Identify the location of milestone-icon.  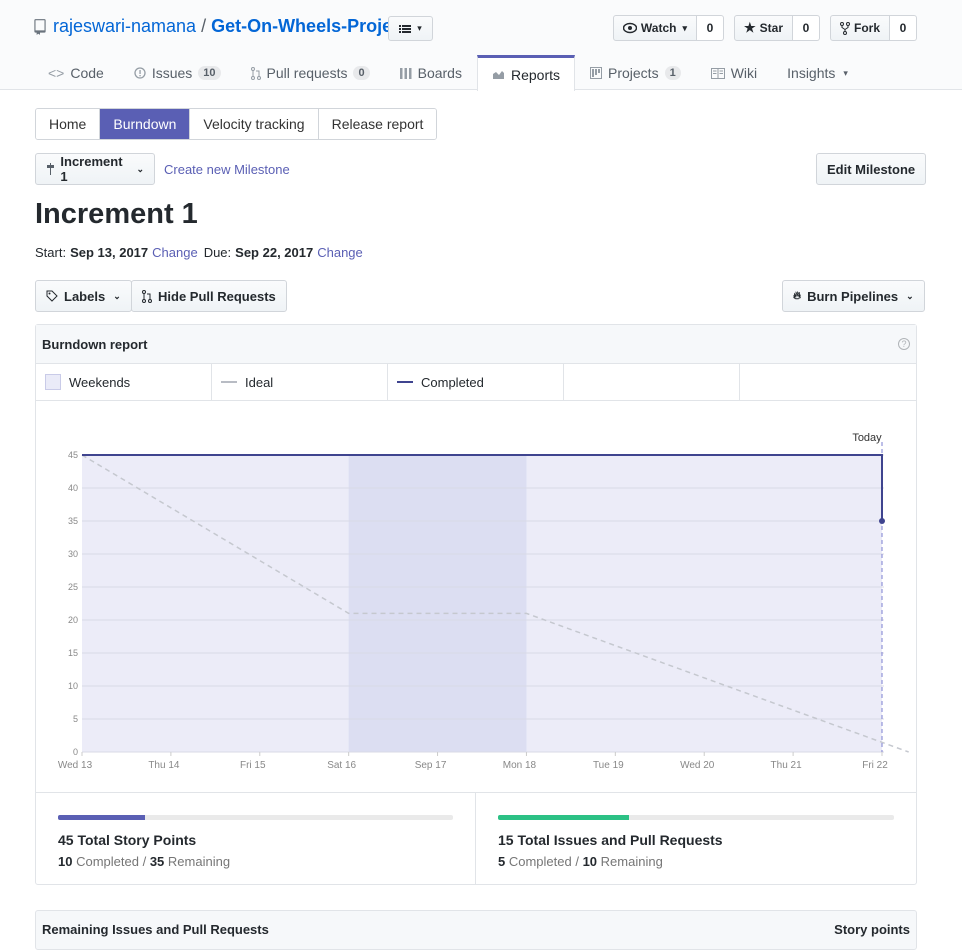
(51, 169).